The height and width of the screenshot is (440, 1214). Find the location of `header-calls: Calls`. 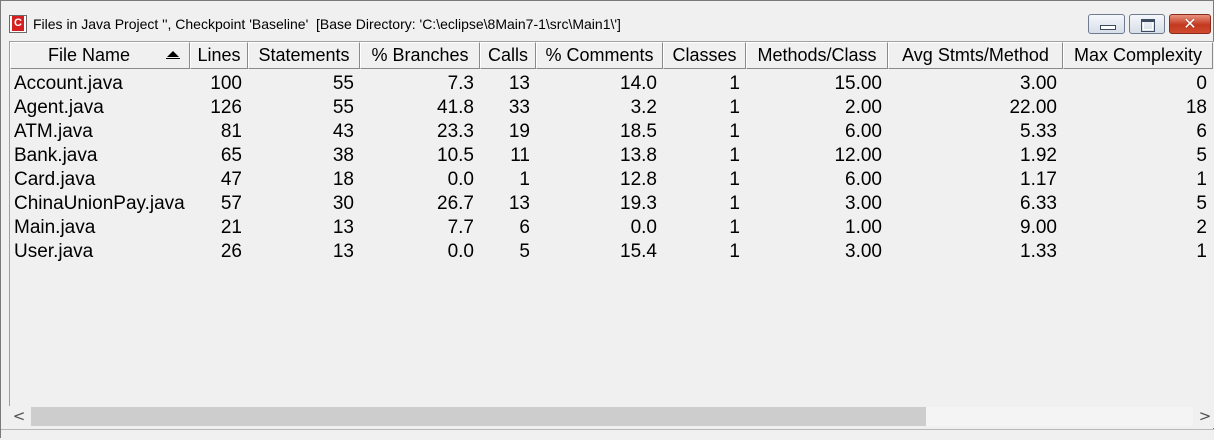

header-calls: Calls is located at coordinates (508, 55).